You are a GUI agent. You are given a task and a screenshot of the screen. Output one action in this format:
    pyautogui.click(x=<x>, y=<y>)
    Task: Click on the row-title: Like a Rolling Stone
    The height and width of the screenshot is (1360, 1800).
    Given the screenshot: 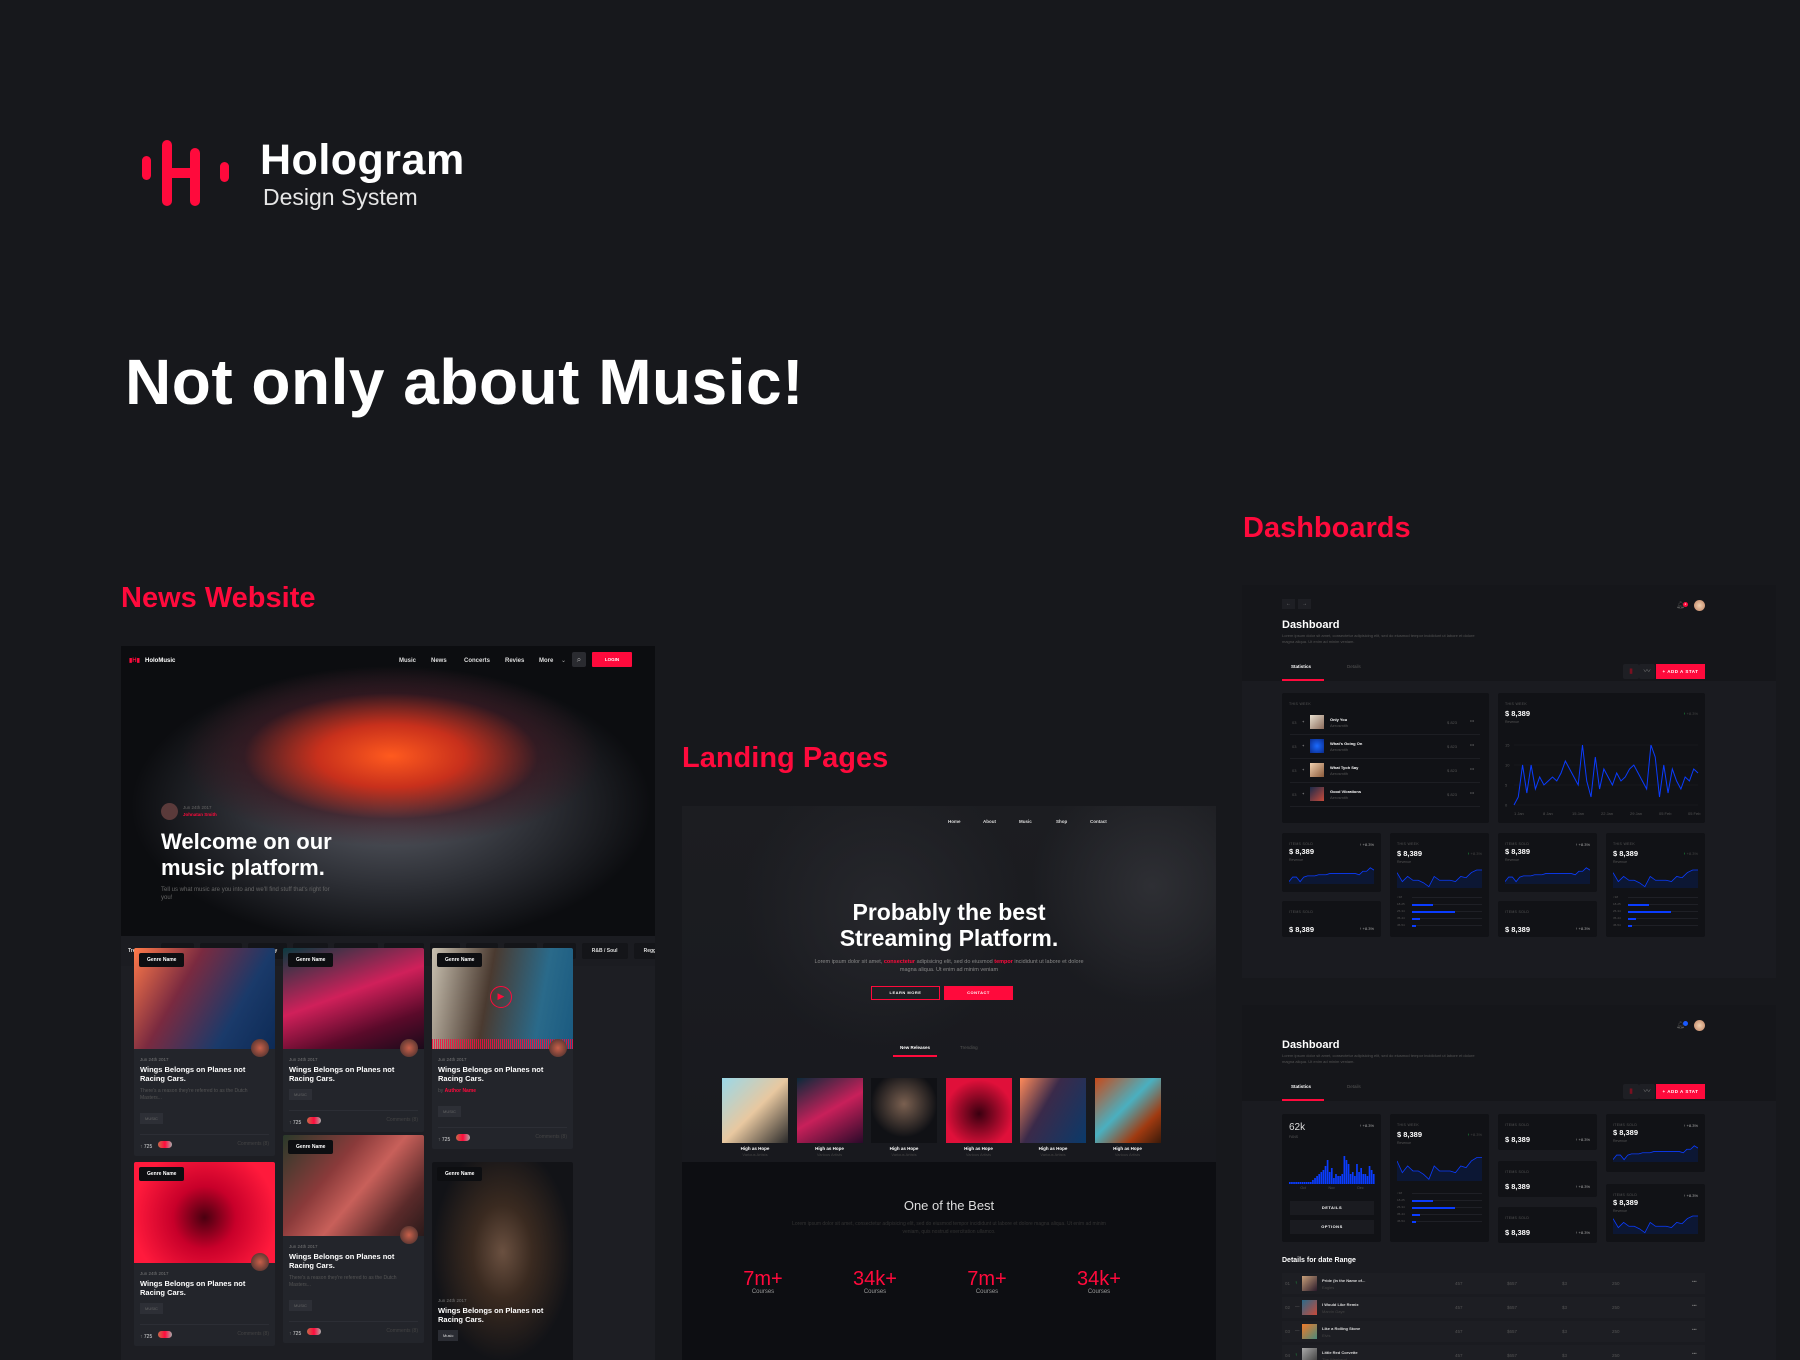 What is the action you would take?
    pyautogui.click(x=1341, y=1328)
    